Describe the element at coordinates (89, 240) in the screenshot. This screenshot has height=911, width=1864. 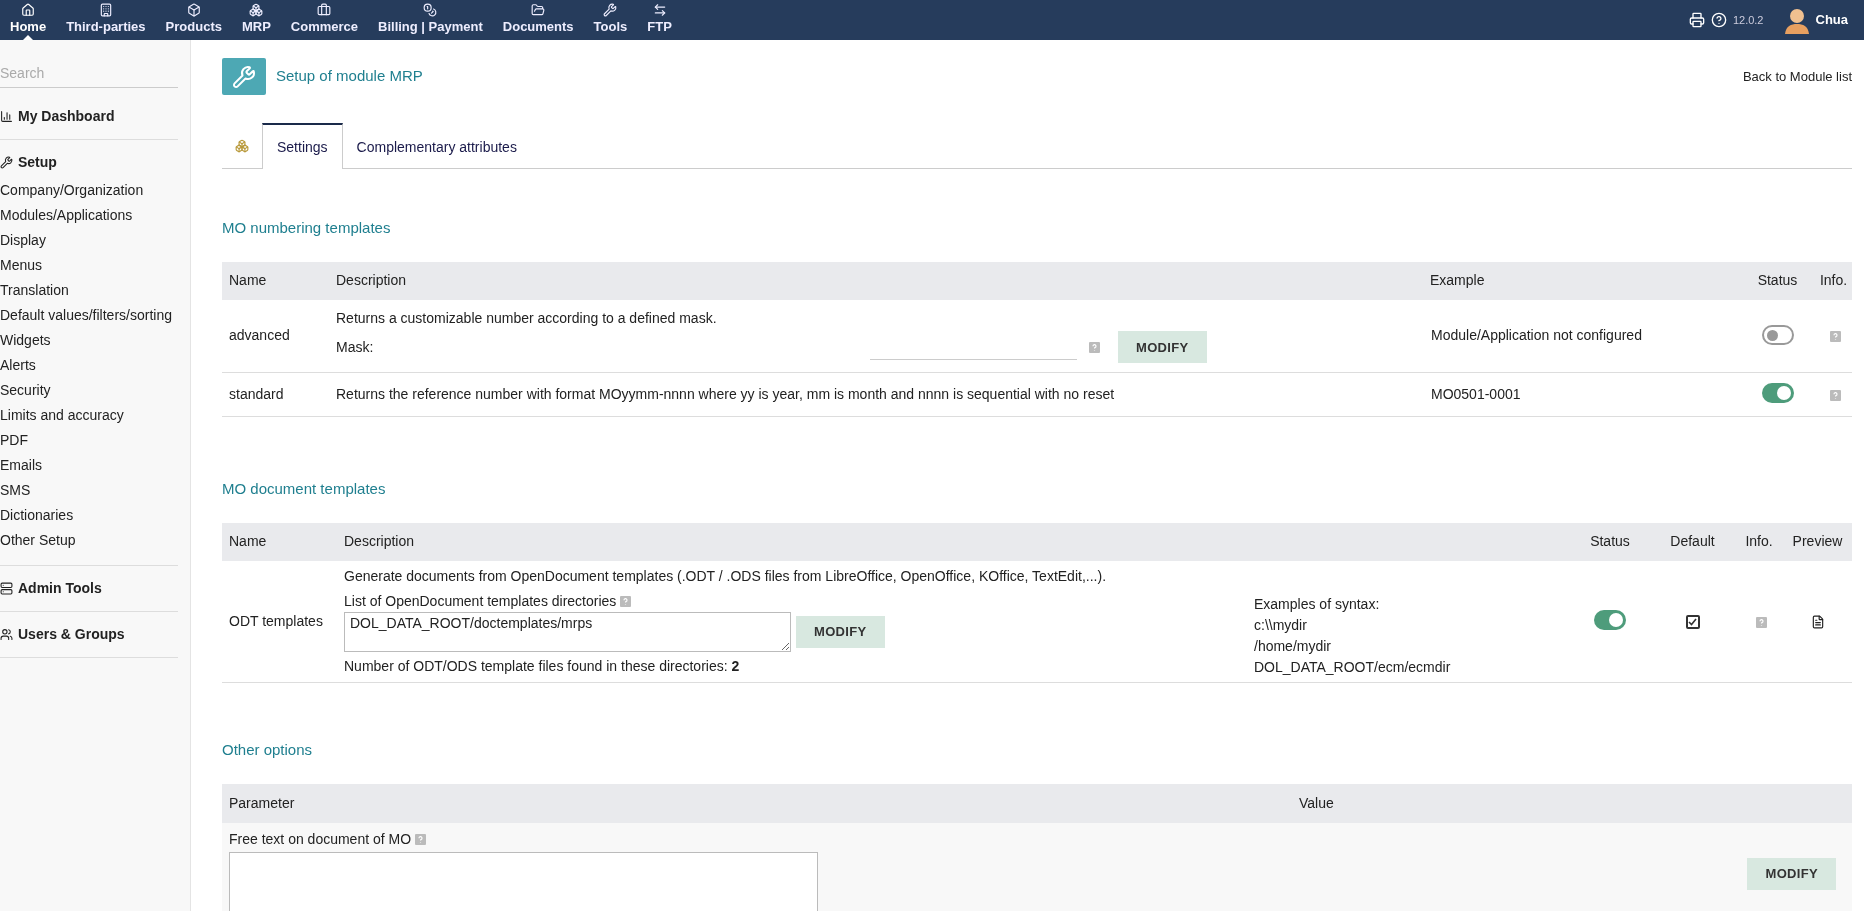
I see `sidebar-item: Display` at that location.